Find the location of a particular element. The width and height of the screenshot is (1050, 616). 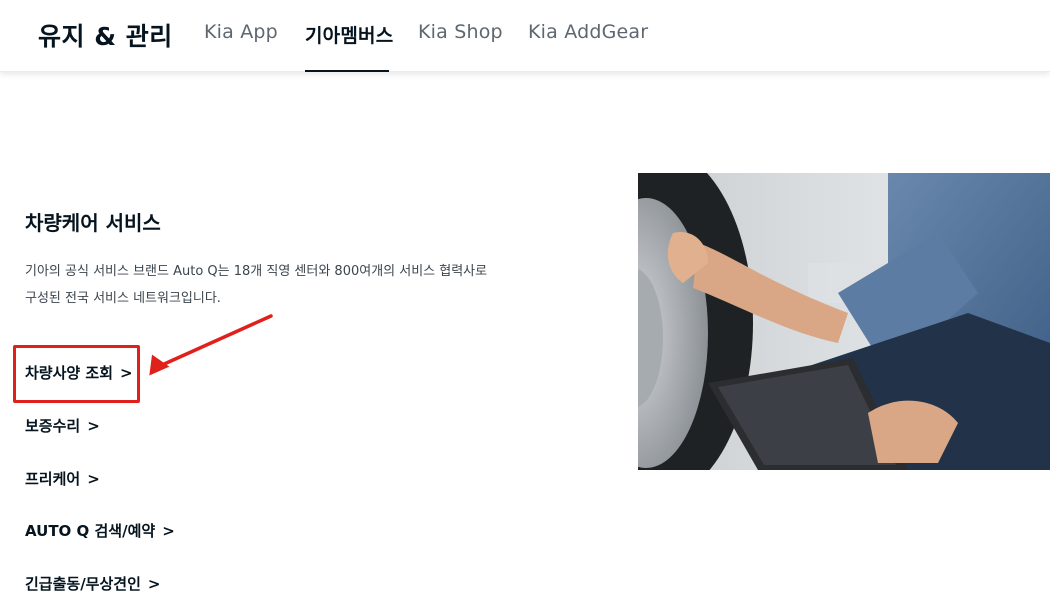

annotation-arrow-icon is located at coordinates (211, 345).